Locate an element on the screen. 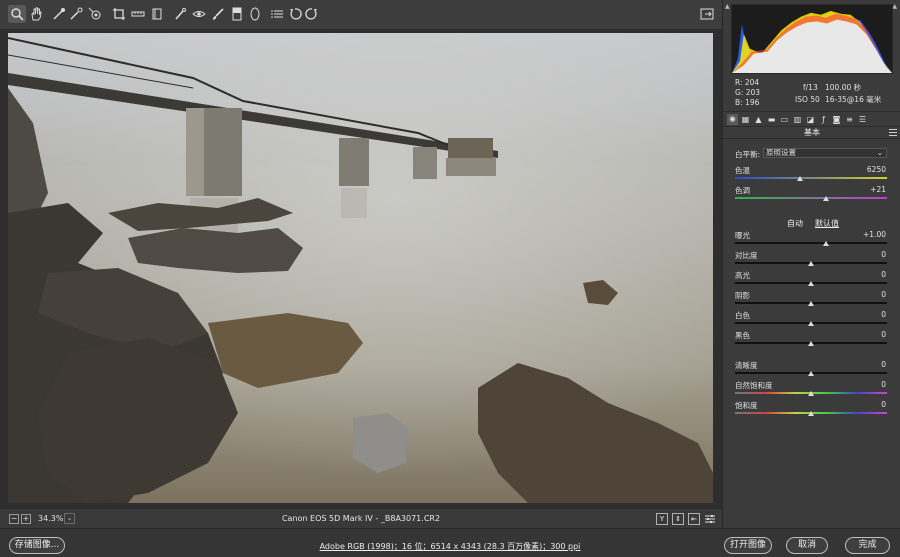  crop-icon is located at coordinates (119, 14).